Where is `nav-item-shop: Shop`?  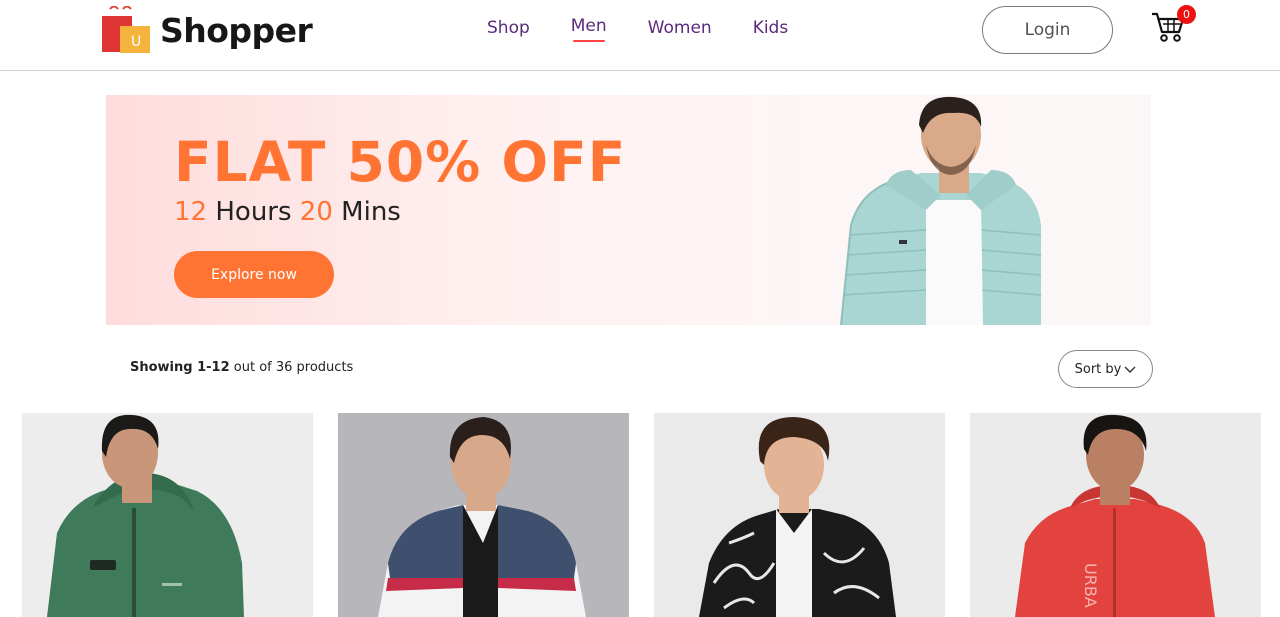
nav-item-shop: Shop is located at coordinates (508, 28).